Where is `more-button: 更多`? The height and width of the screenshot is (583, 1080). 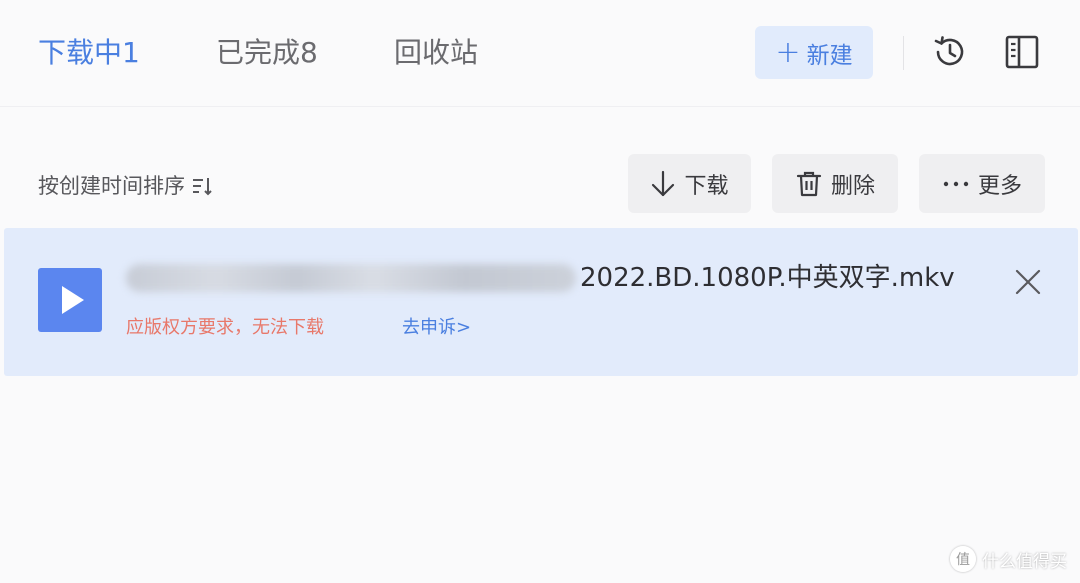
more-button: 更多 is located at coordinates (982, 183).